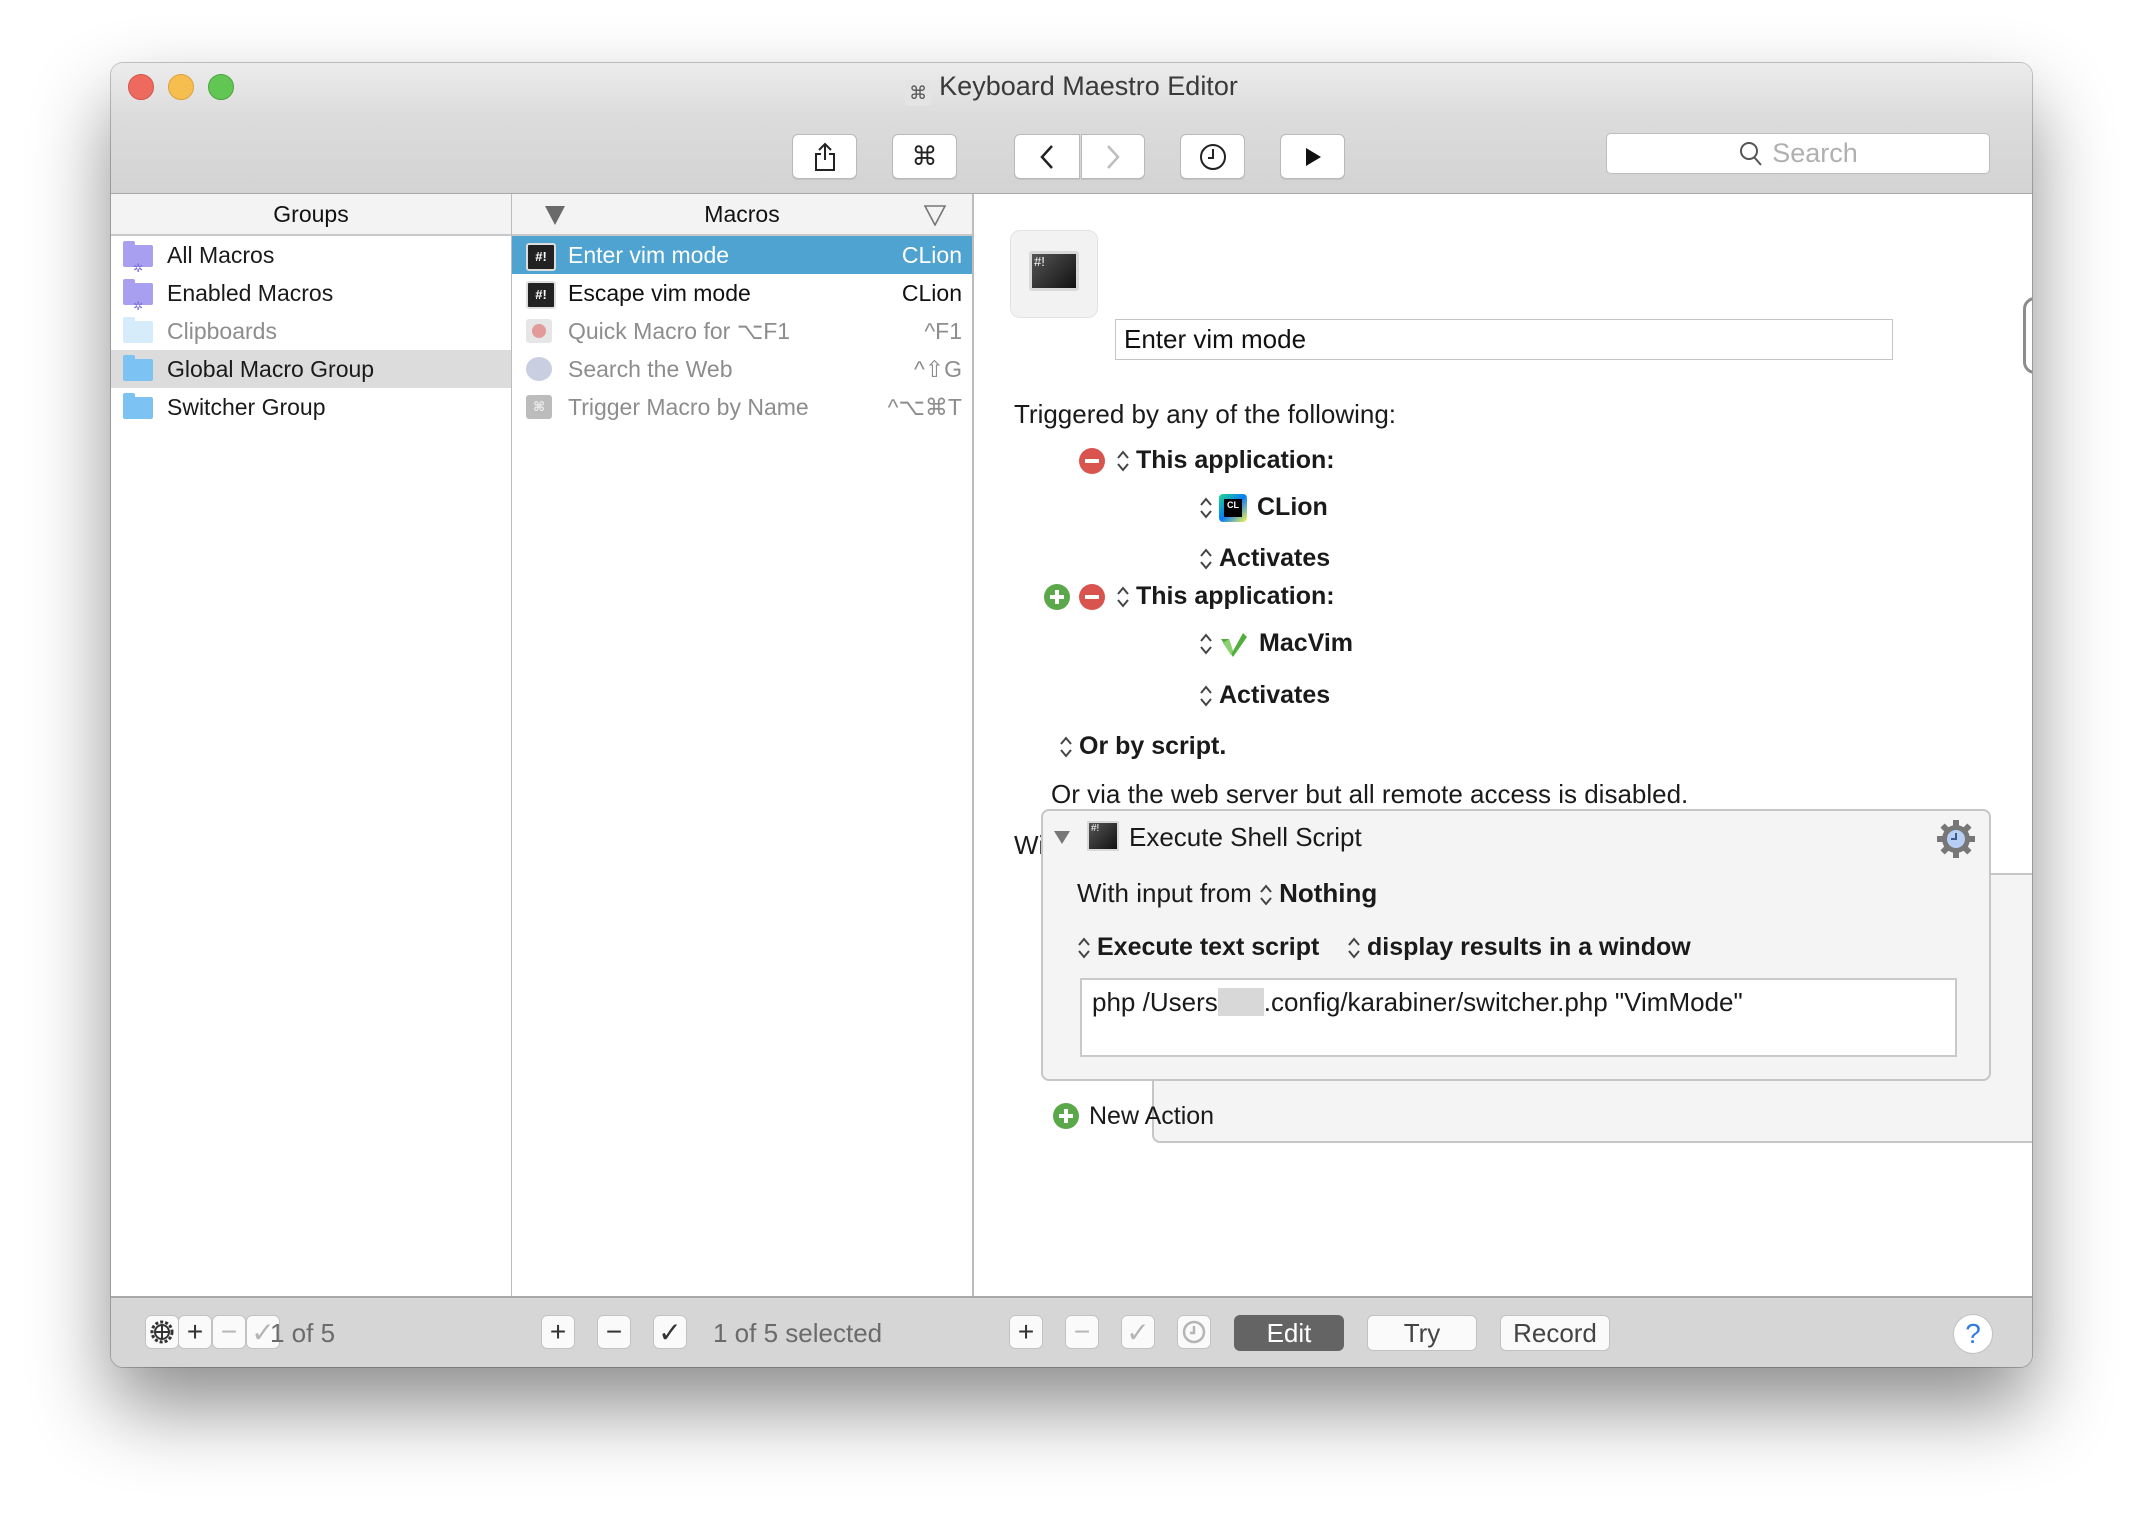 The width and height of the screenshot is (2144, 1528). I want to click on triggered-by-label: Triggered by any of the following:, so click(1205, 414).